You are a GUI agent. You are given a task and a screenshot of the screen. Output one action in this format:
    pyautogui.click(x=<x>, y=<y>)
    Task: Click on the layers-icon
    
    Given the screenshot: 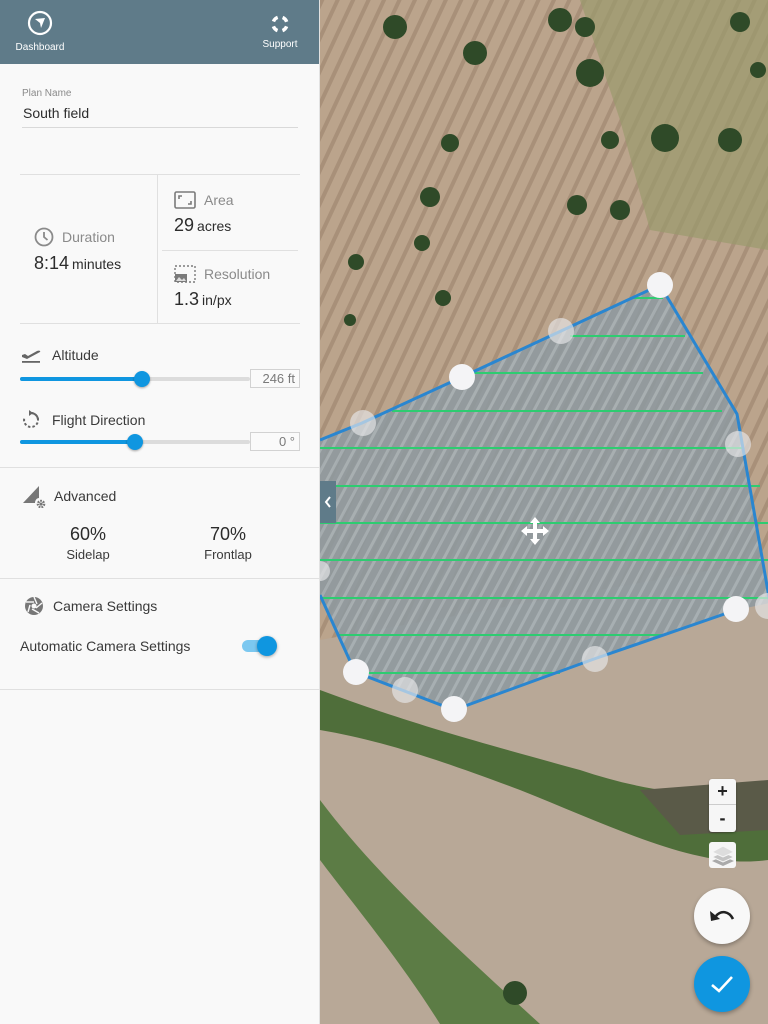 What is the action you would take?
    pyautogui.click(x=722, y=855)
    